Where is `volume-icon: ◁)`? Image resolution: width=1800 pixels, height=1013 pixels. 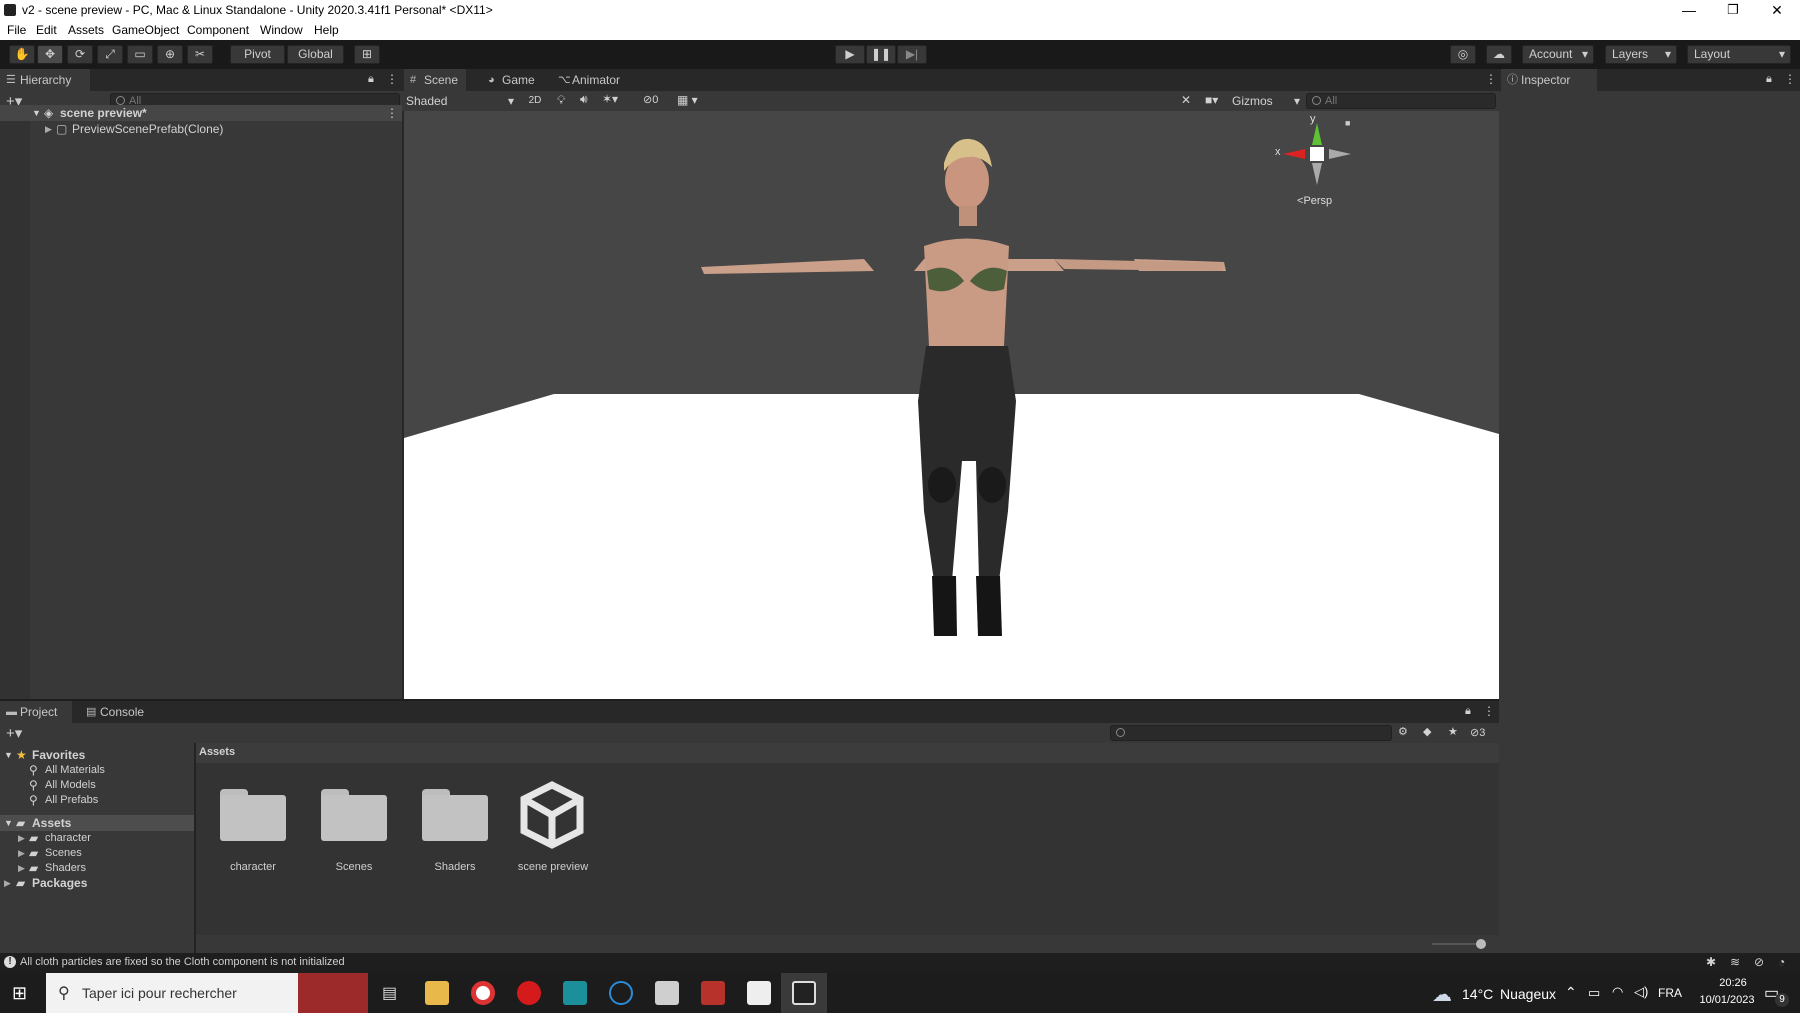 volume-icon: ◁) is located at coordinates (1641, 992).